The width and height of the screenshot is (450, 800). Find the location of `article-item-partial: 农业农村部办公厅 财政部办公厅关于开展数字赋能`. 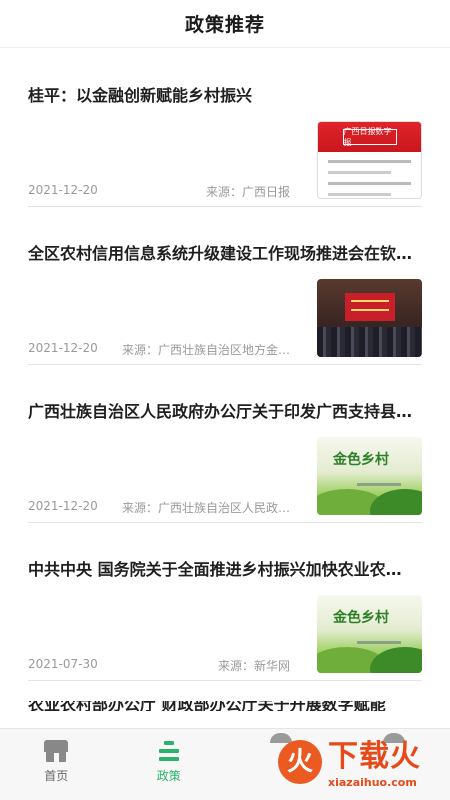

article-item-partial: 农业农村部办公厅 财政部办公厅关于开展数字赋能 is located at coordinates (225, 705).